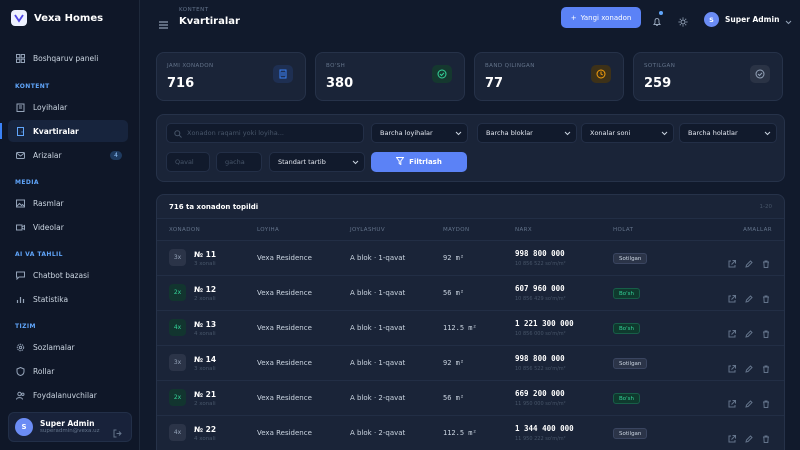  Describe the element at coordinates (660, 66) in the screenshot. I see `stat-label: SOTILGAN` at that location.